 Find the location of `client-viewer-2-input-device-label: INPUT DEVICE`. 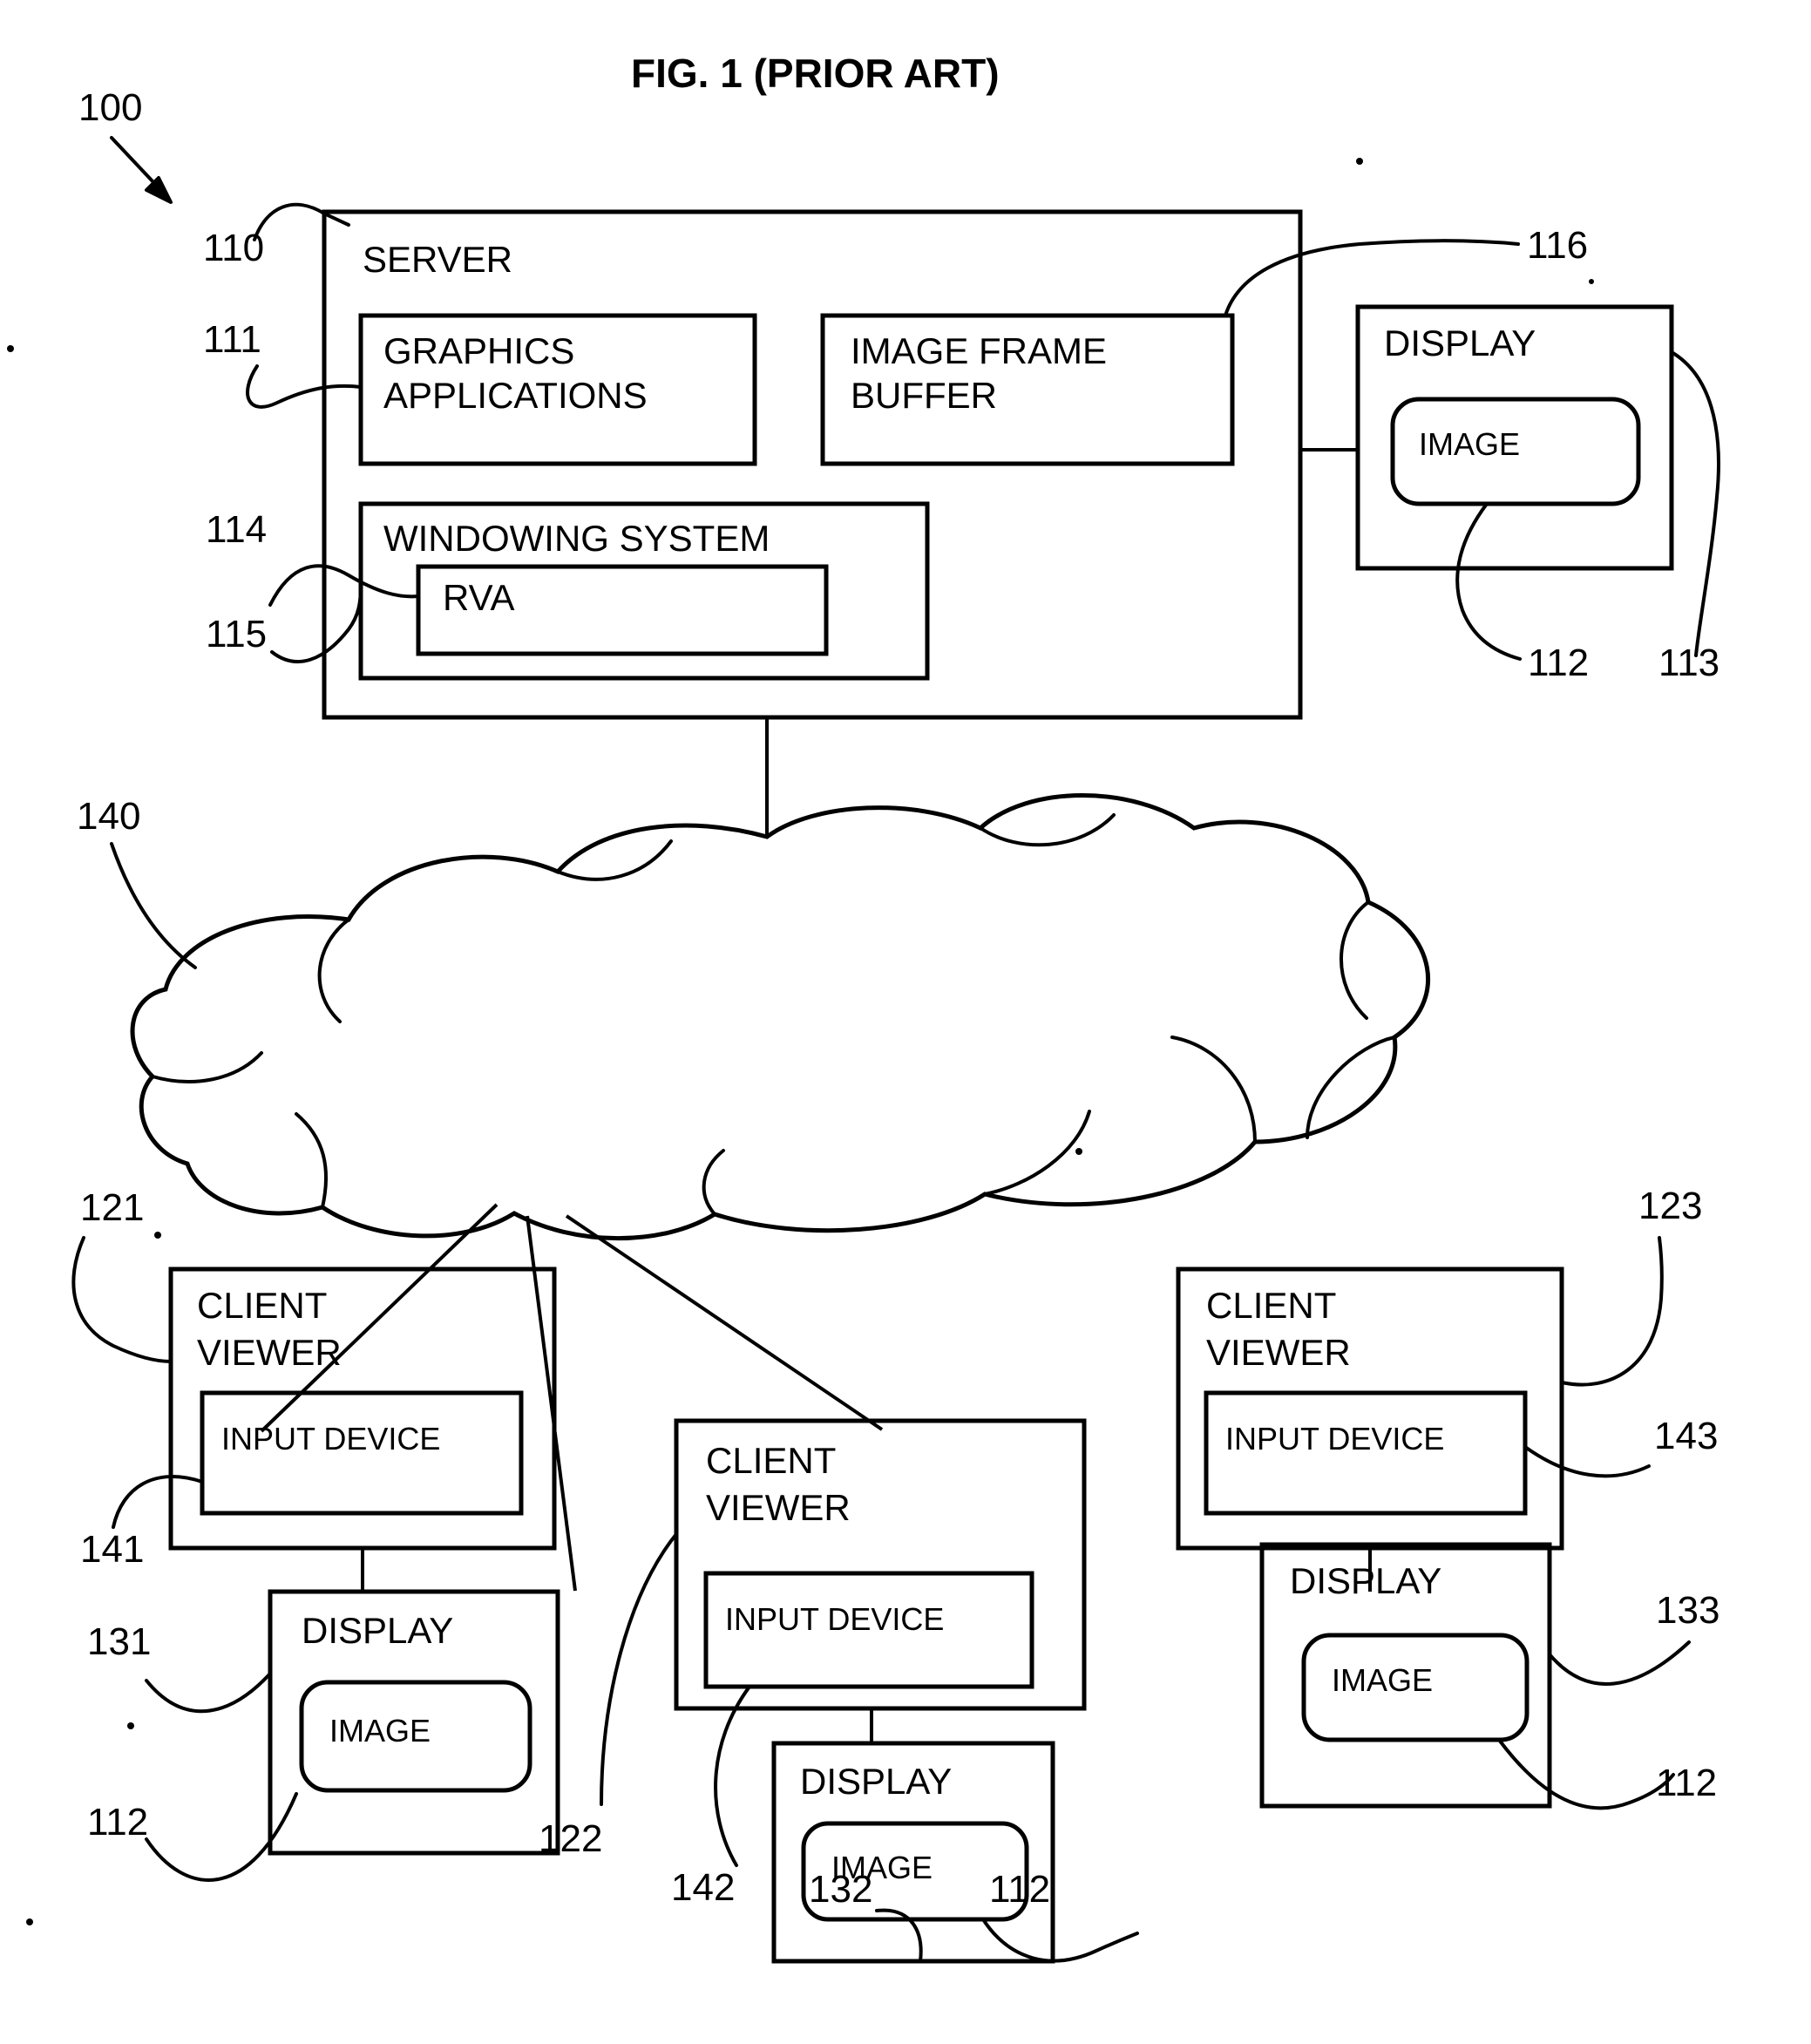

client-viewer-2-input-device-label: INPUT DEVICE is located at coordinates (834, 1619).